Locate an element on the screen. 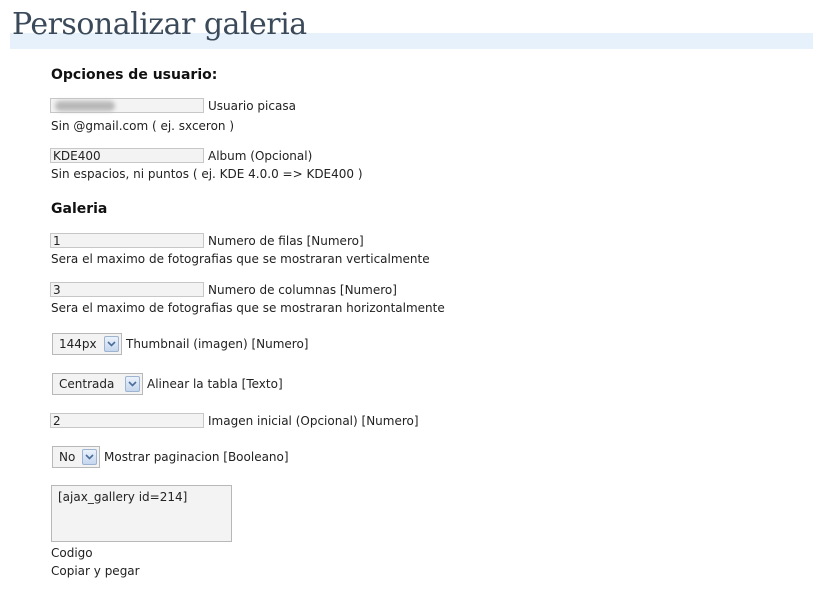 The image size is (813, 594). code-label: Codigo is located at coordinates (72, 553).